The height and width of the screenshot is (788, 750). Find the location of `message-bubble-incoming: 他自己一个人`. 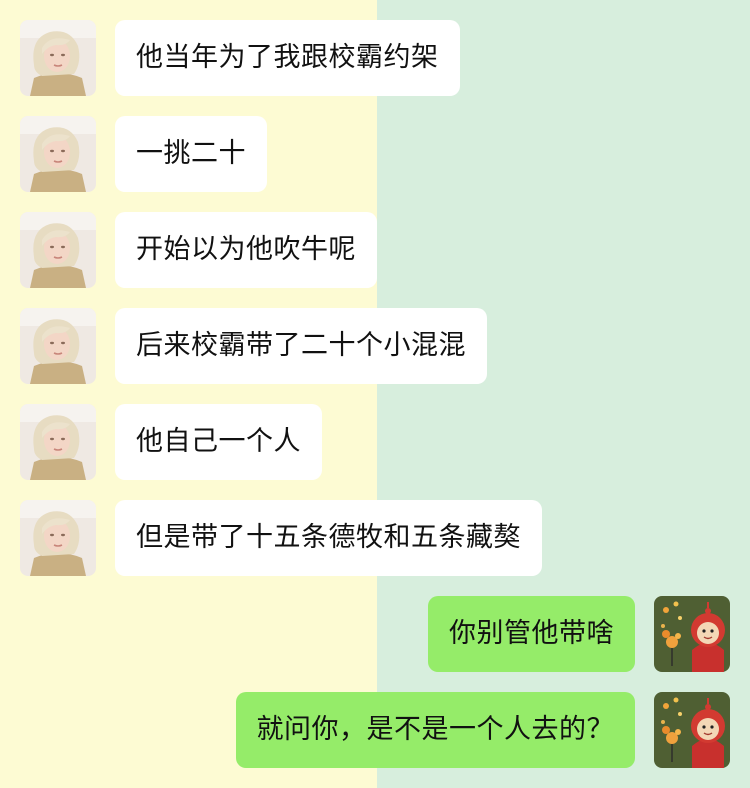

message-bubble-incoming: 他自己一个人 is located at coordinates (218, 442).